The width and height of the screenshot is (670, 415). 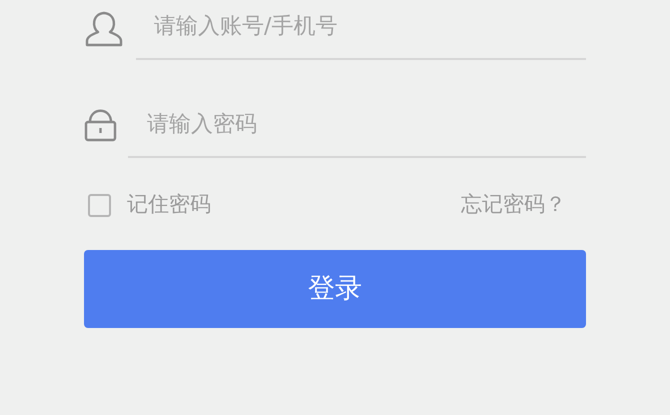 What do you see at coordinates (513, 205) in the screenshot?
I see `forgot-password-link: 忘记密码？` at bounding box center [513, 205].